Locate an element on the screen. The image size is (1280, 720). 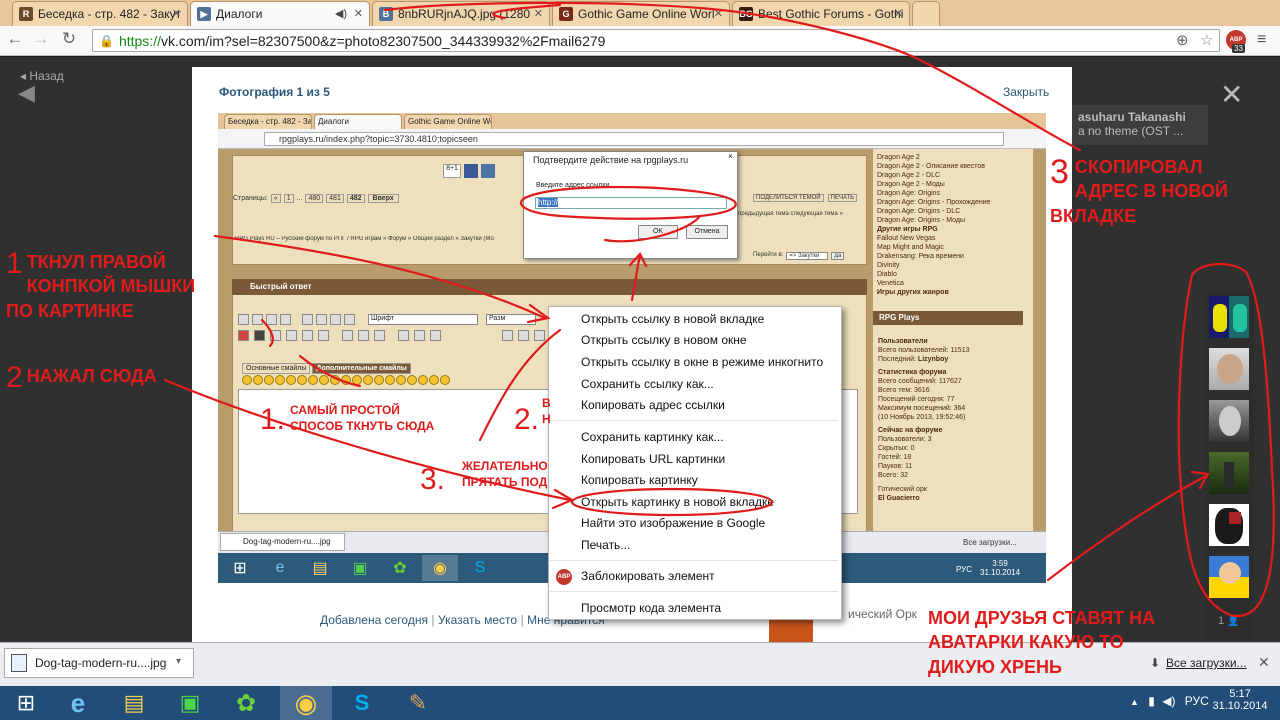
menu-copy-image-url: Копировать URL картинки is located at coordinates (653, 459).